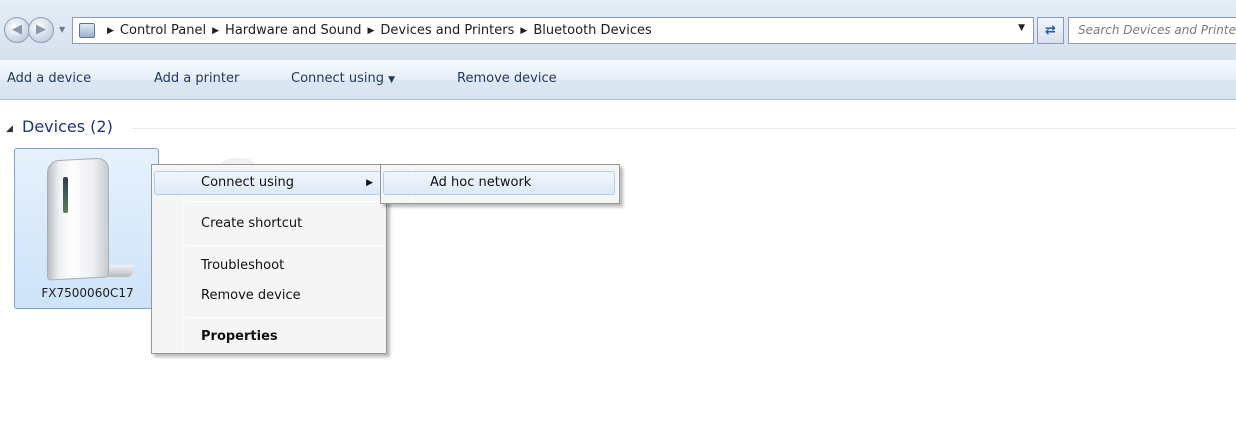 This screenshot has width=1236, height=447. I want to click on connect-using-button: Connect using ▼, so click(343, 78).